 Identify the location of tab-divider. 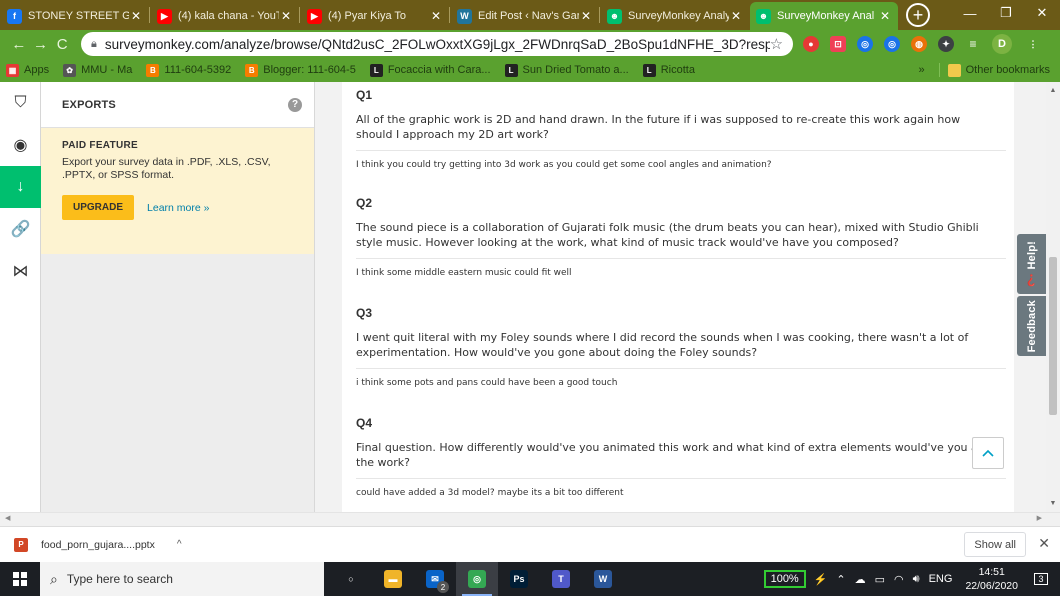
(149, 15).